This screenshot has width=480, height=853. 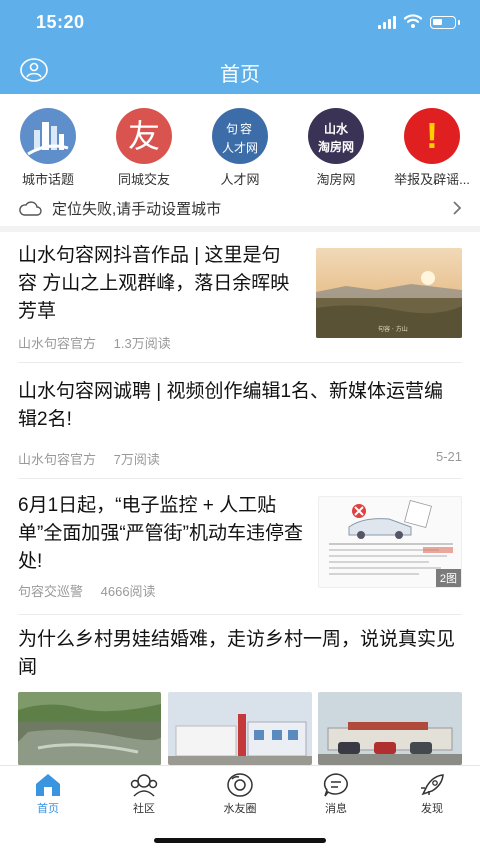 What do you see at coordinates (335, 785) in the screenshot?
I see `message-icon` at bounding box center [335, 785].